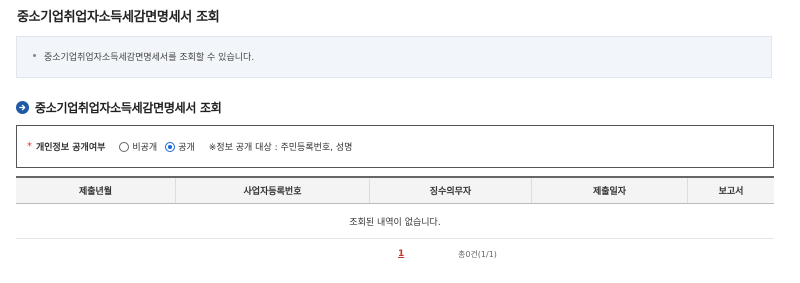  Describe the element at coordinates (731, 190) in the screenshot. I see `column-header-report: 보고서` at that location.